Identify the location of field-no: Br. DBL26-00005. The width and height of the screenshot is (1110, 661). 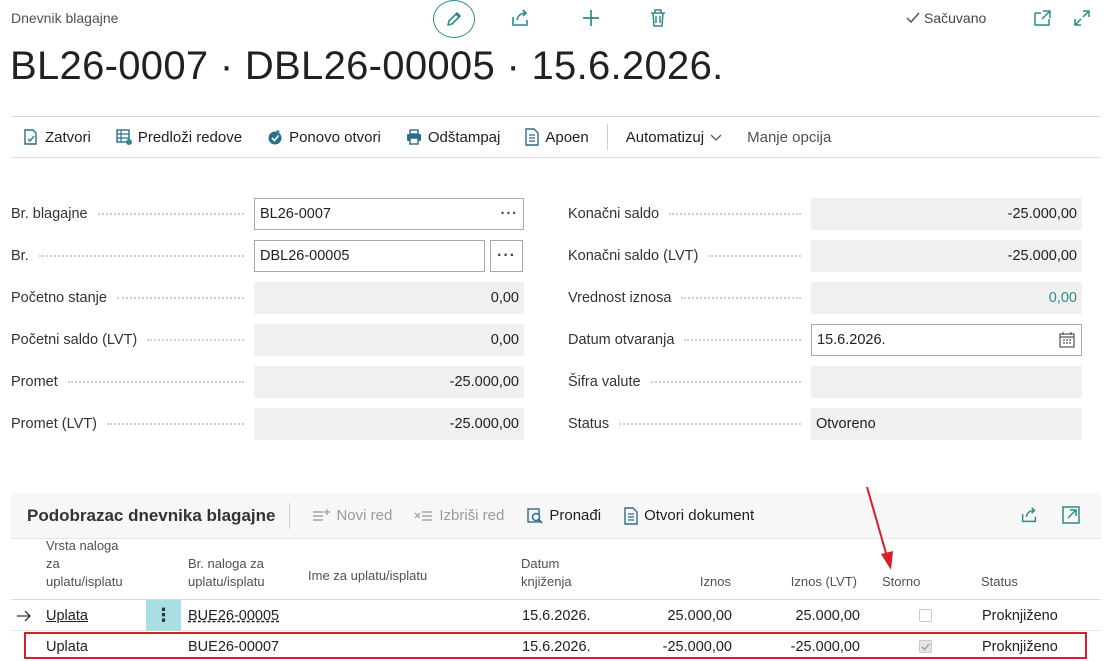
(267, 256).